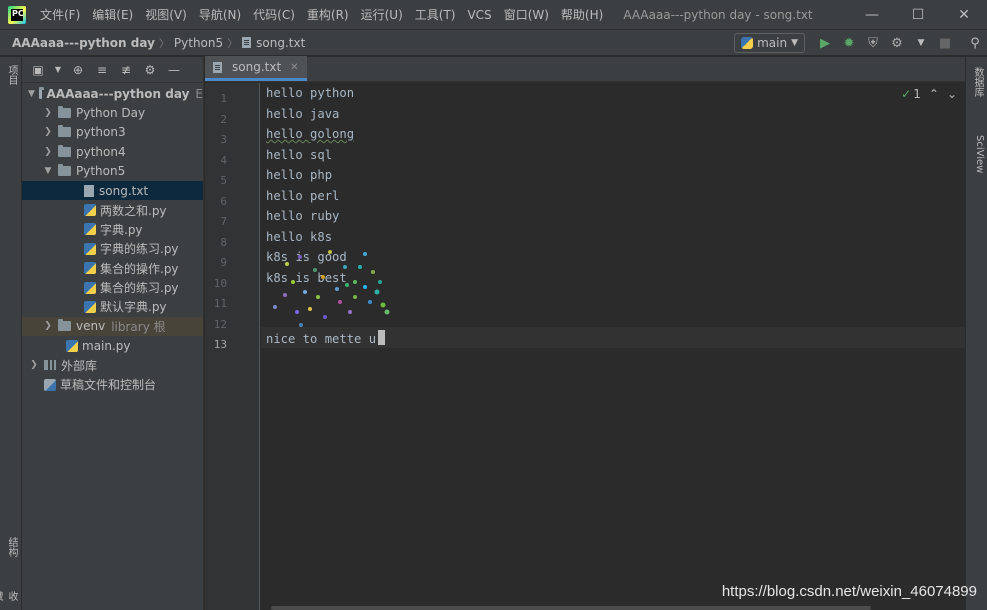  I want to click on breadcrumb-file: song.txt, so click(273, 43).